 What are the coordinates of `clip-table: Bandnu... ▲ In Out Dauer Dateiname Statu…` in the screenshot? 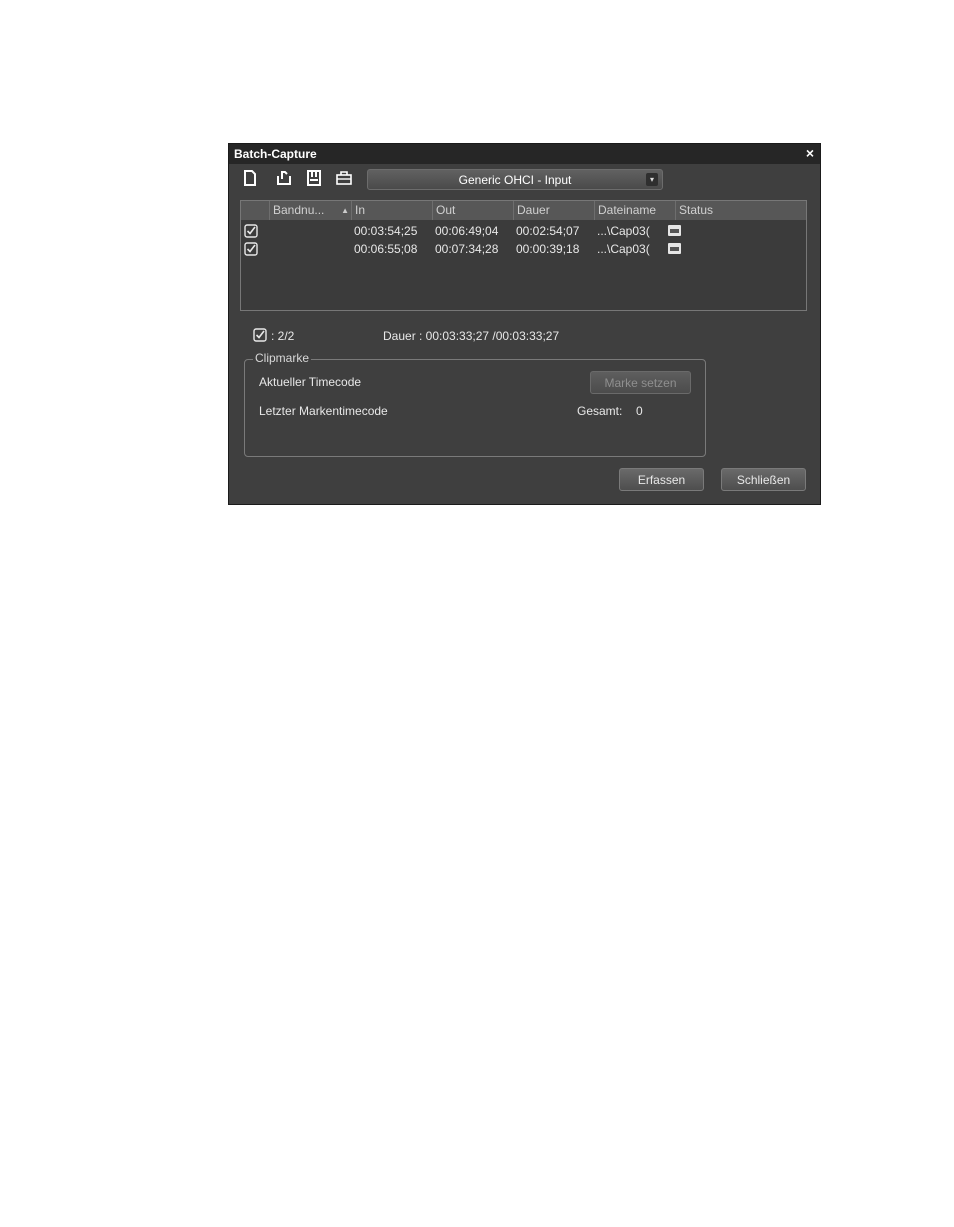 It's located at (523, 255).